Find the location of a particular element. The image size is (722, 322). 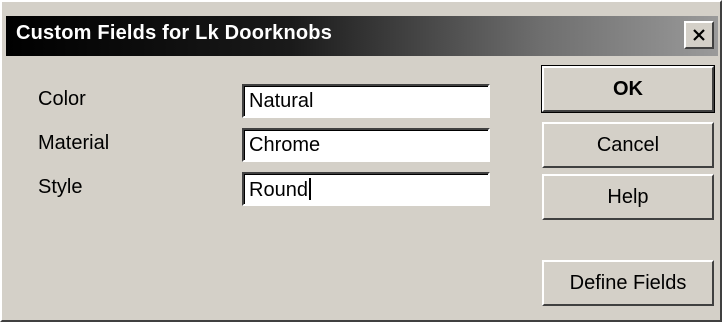

text-caret is located at coordinates (309, 189).